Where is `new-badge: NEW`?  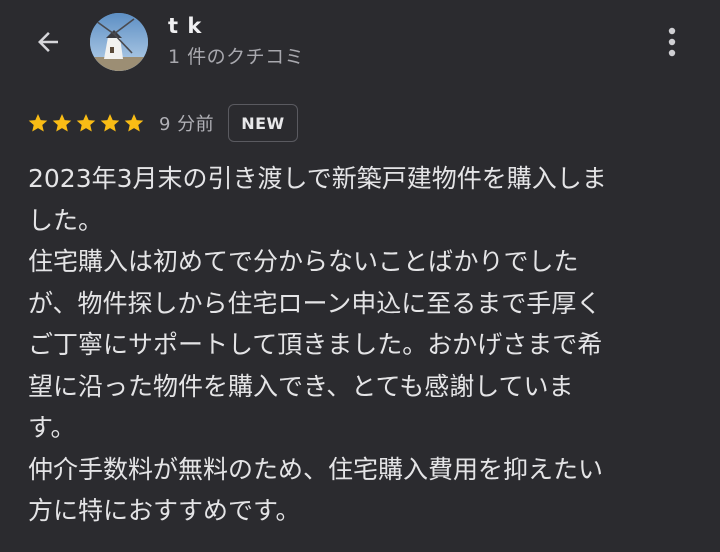
new-badge: NEW is located at coordinates (263, 123).